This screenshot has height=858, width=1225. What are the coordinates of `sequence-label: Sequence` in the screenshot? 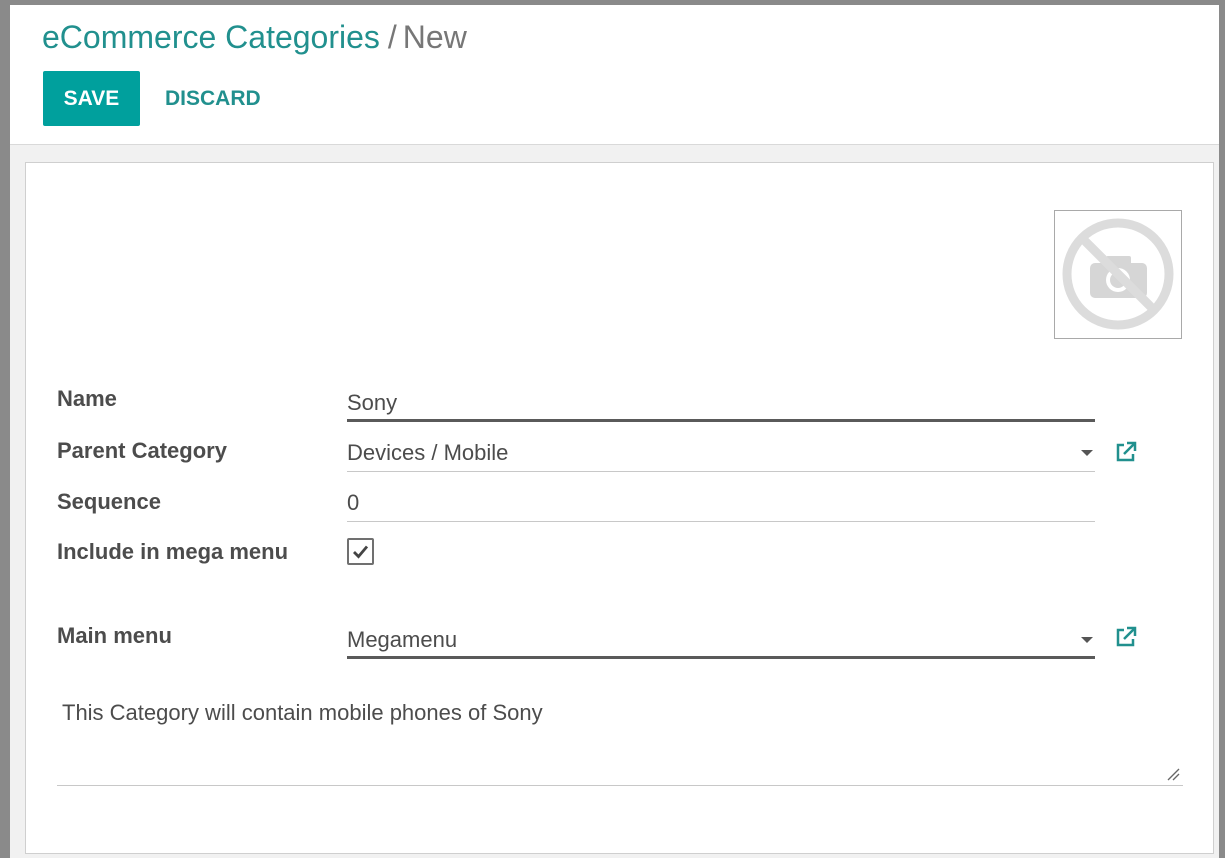 It's located at (109, 501).